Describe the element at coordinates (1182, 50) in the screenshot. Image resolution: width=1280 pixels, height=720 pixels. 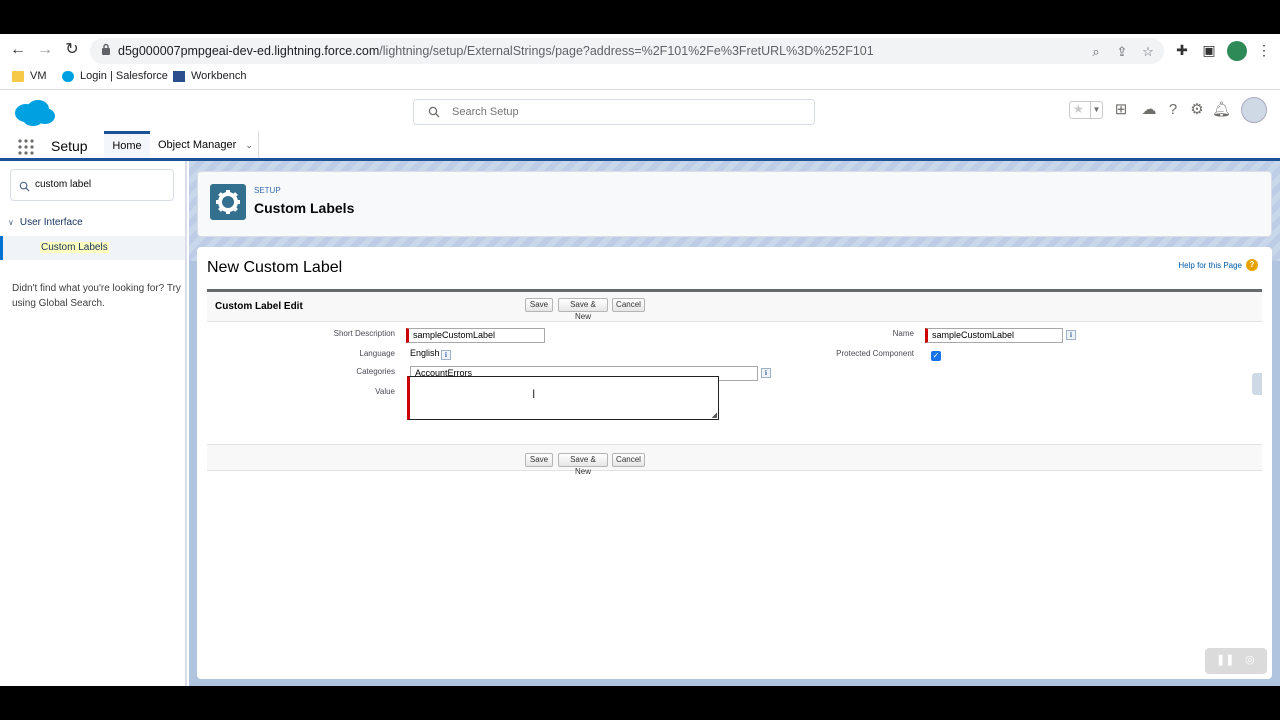
I see `extensions-icon: ✚` at that location.